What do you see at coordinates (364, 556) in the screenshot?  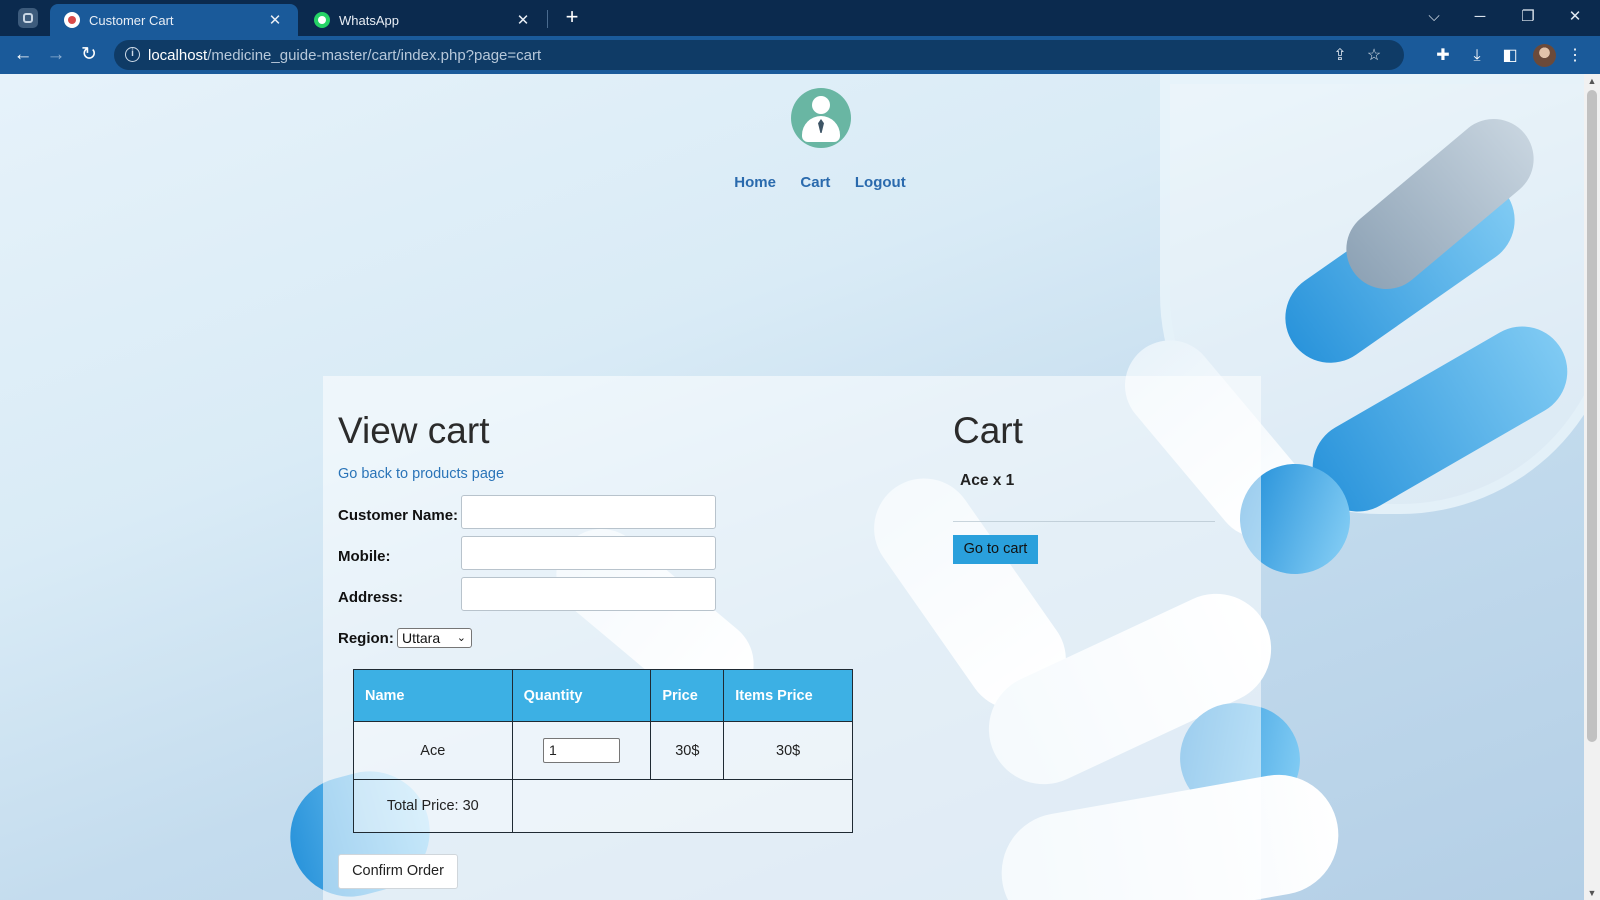 I see `mobile-label: Mobile:` at bounding box center [364, 556].